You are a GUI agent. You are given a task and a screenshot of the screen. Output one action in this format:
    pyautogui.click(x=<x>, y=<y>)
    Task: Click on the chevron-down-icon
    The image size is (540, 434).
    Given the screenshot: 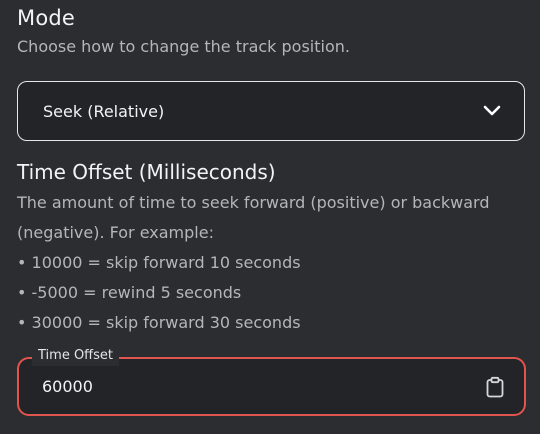 What is the action you would take?
    pyautogui.click(x=492, y=111)
    